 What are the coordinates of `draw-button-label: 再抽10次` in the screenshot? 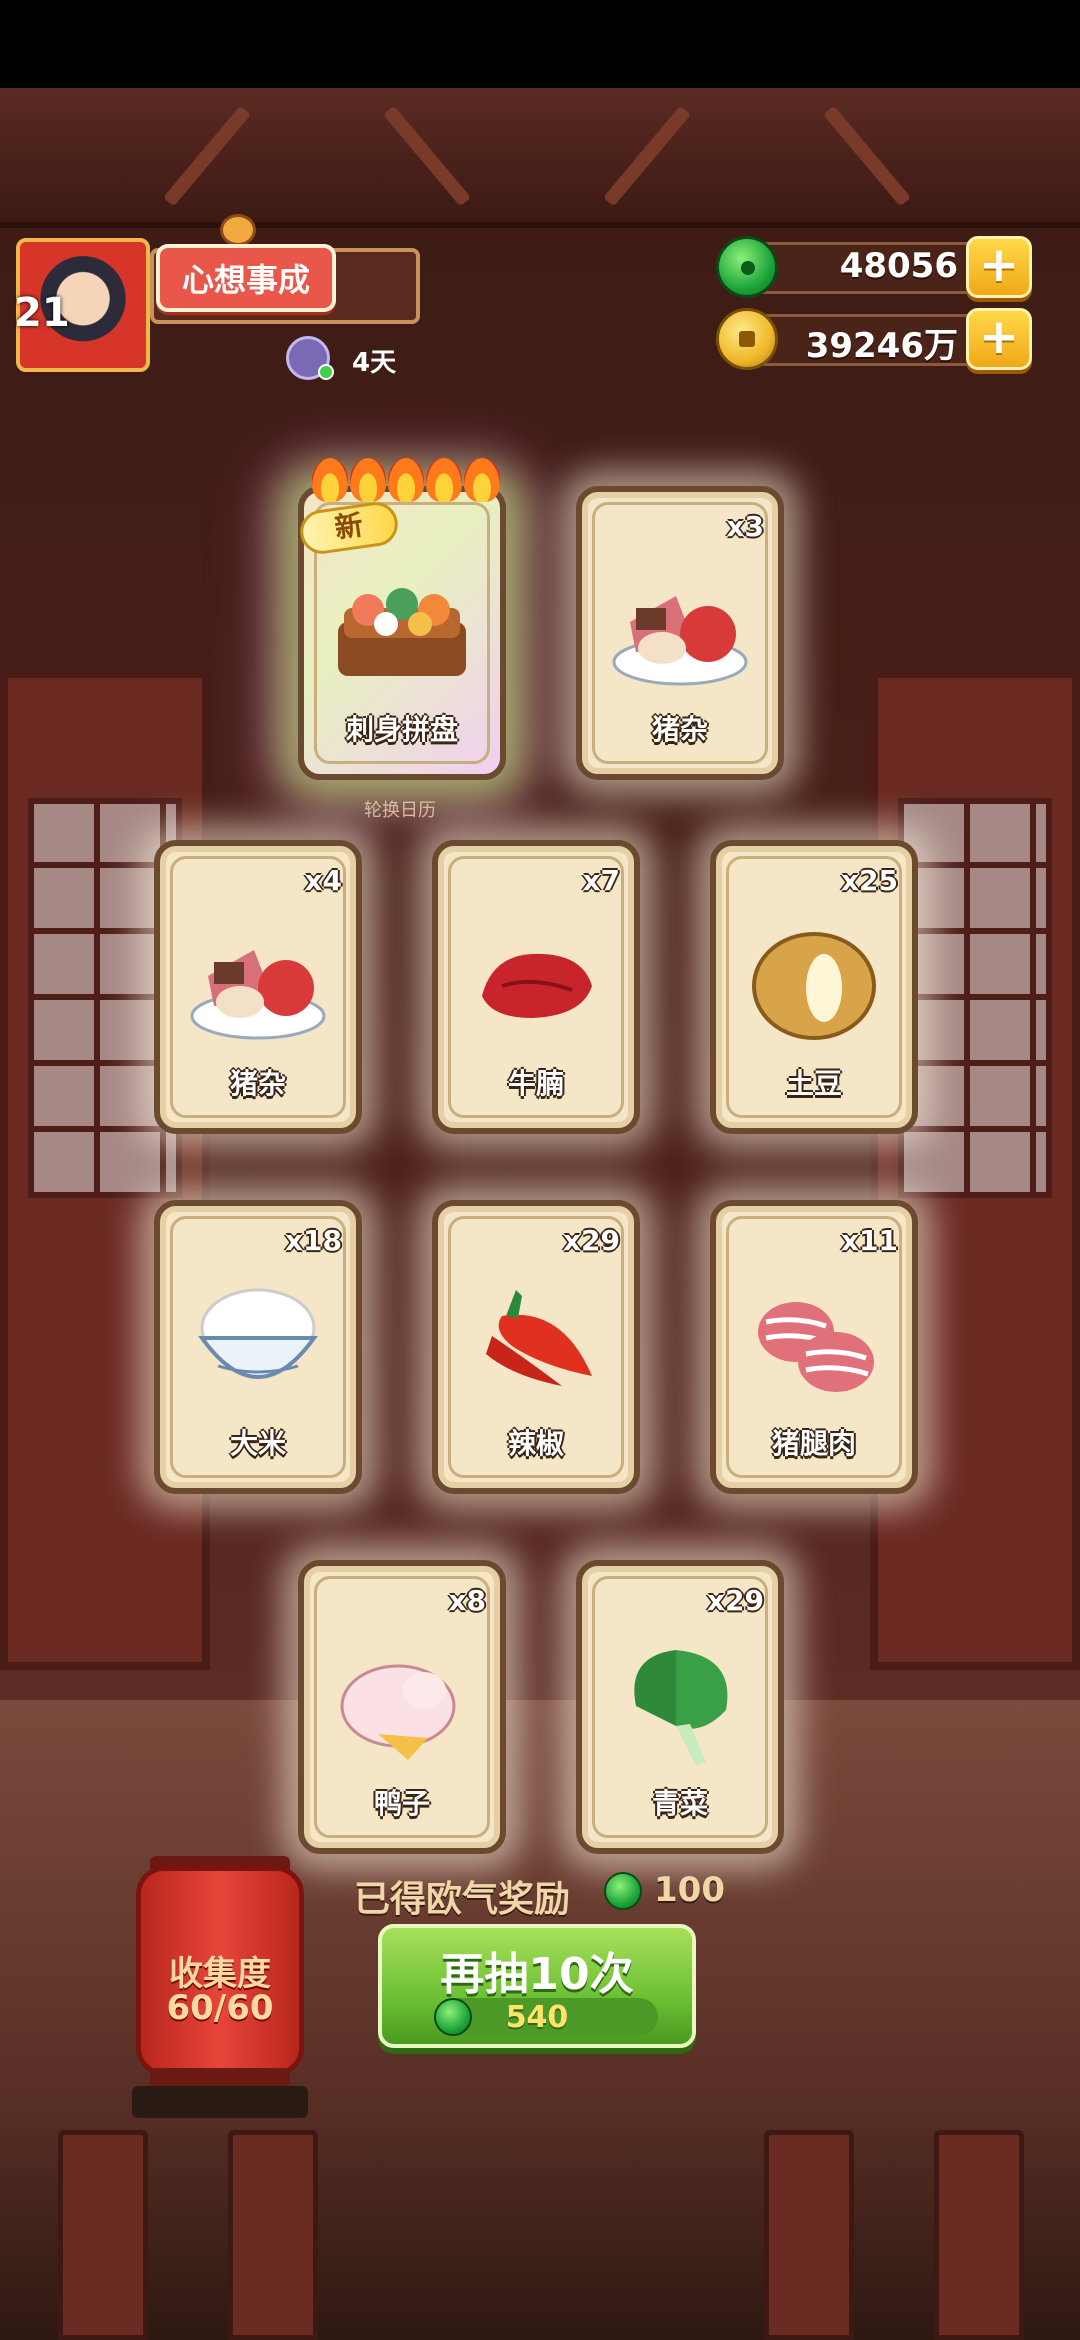 It's located at (537, 1974).